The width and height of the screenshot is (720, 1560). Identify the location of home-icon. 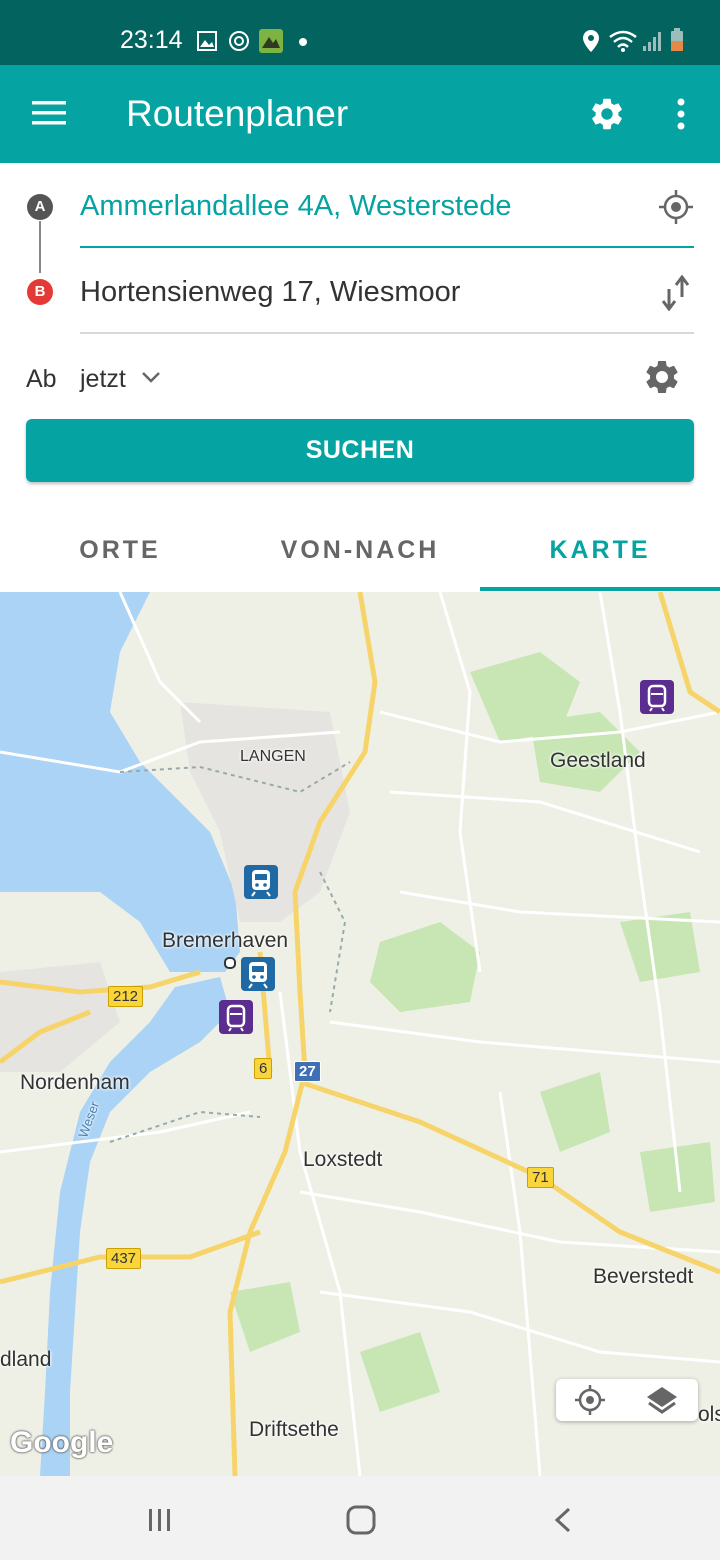
(361, 1520).